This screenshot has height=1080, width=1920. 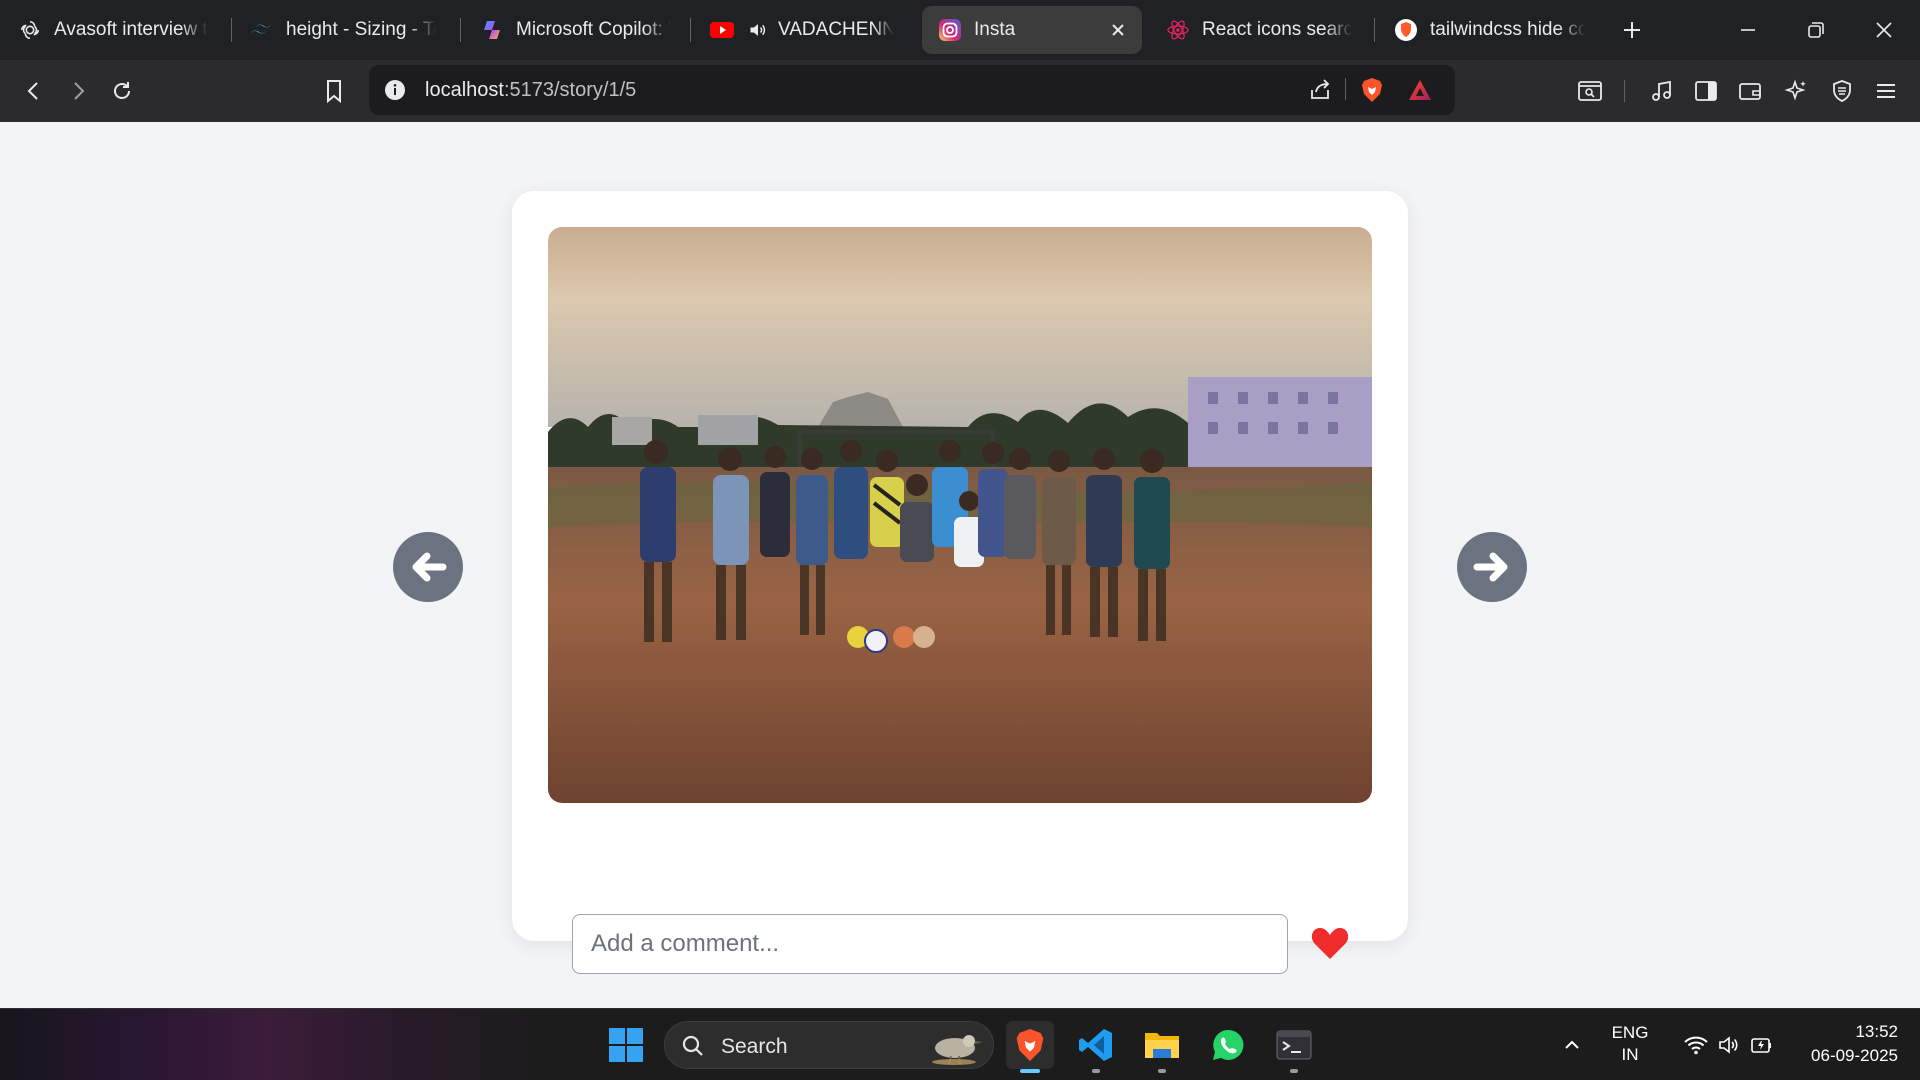 What do you see at coordinates (995, 29) in the screenshot?
I see `tab-title: Insta` at bounding box center [995, 29].